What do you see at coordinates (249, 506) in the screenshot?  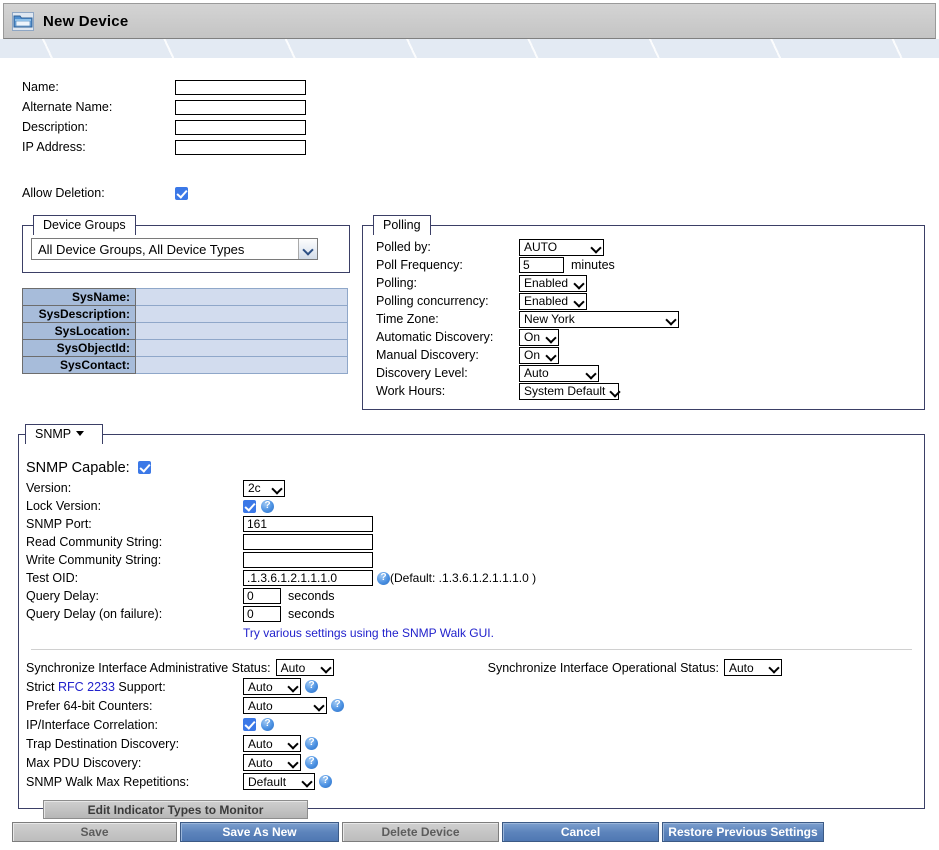 I see `lock-version-checkbox` at bounding box center [249, 506].